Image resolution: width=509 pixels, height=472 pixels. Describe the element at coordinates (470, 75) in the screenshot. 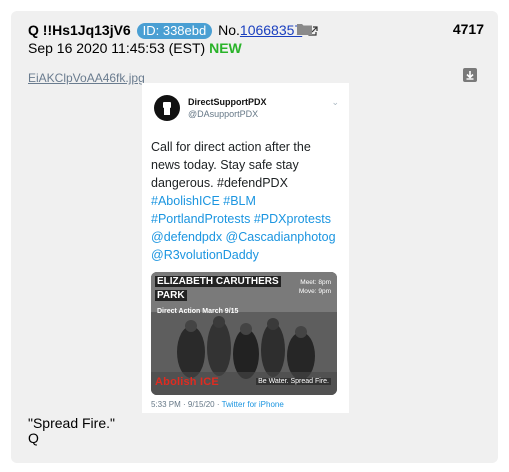

I see `download-icon` at that location.